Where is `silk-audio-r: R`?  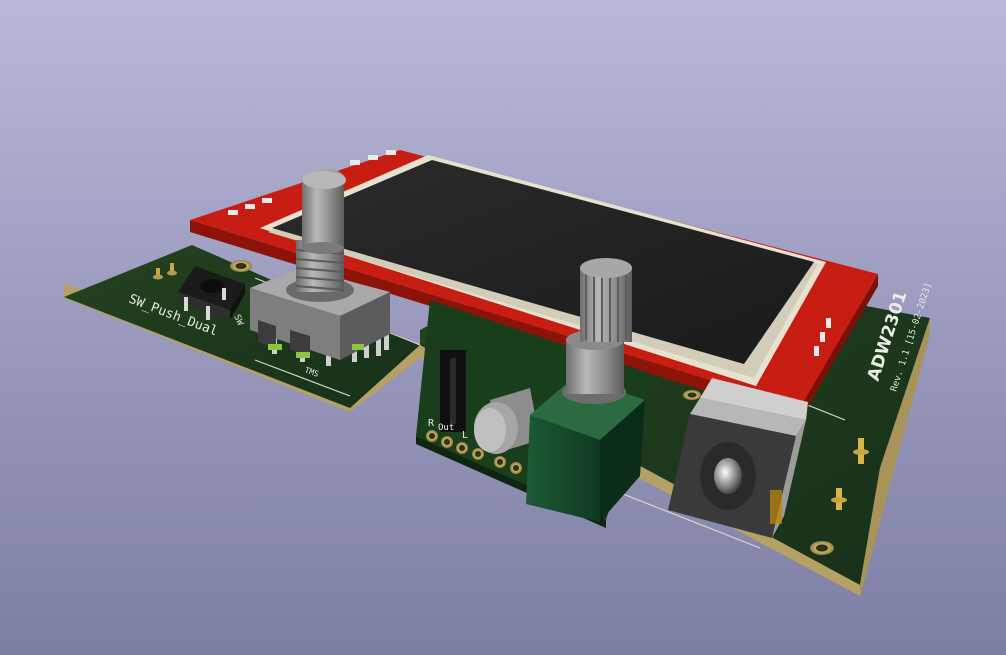
silk-audio-r: R is located at coordinates (431, 423).